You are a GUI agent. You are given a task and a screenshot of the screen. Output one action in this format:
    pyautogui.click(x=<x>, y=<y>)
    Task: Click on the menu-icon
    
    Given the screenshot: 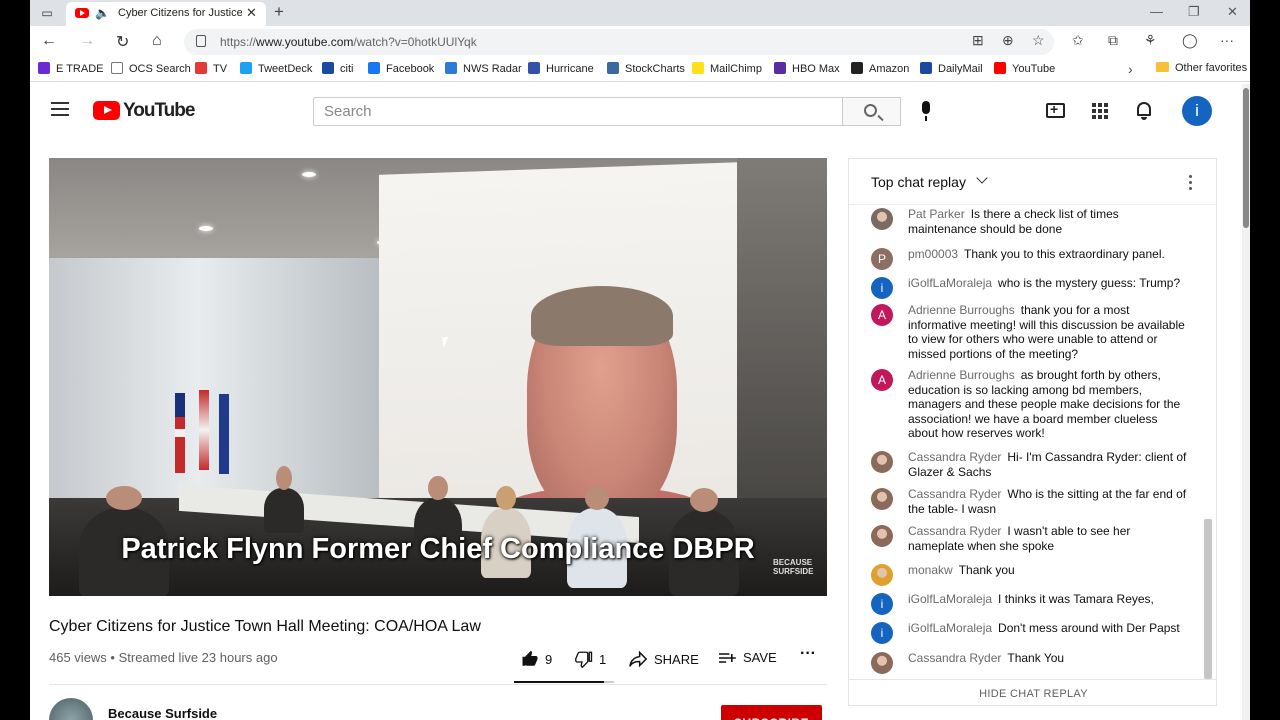 What is the action you would take?
    pyautogui.click(x=60, y=109)
    